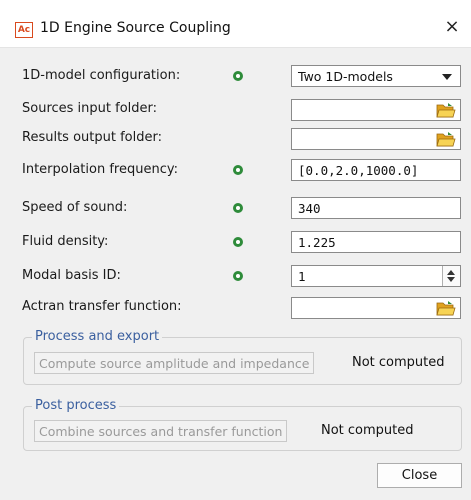 Image resolution: width=471 pixels, height=500 pixels. I want to click on combine-sources-button: Combine sources and transfer function, so click(161, 431).